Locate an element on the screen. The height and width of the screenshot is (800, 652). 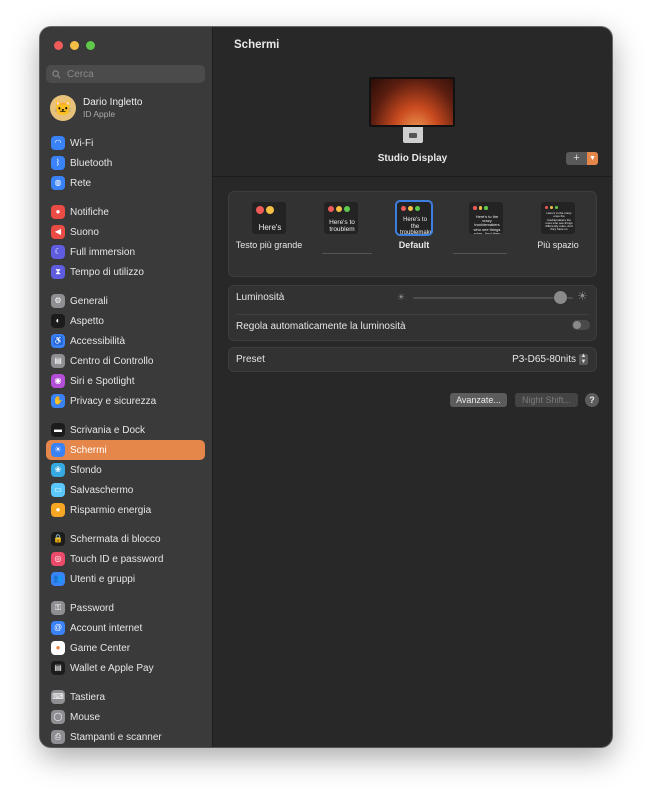
preset-panel: Preset P3-D65-80nits ▲ ▼ is located at coordinates (412, 359).